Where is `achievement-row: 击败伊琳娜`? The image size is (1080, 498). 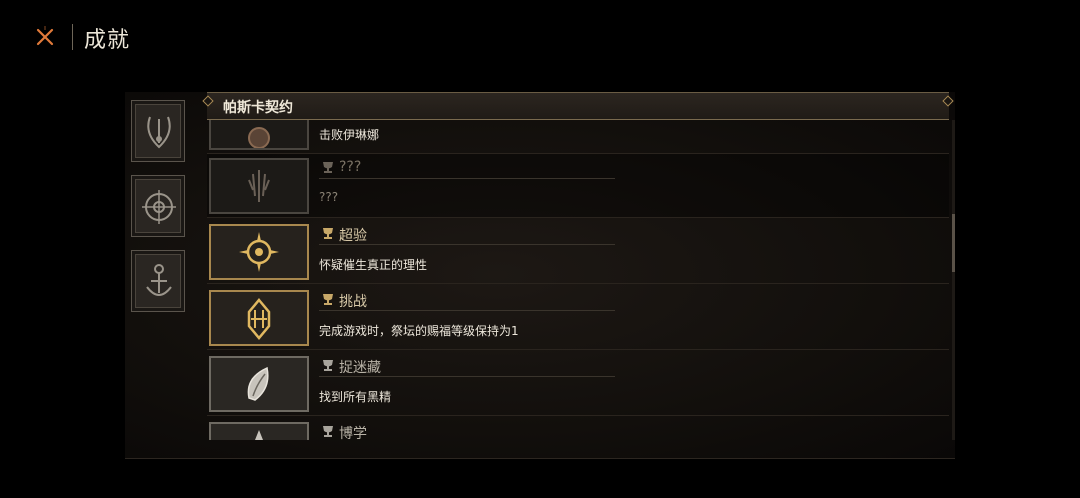 achievement-row: 击败伊琳娜 is located at coordinates (578, 137).